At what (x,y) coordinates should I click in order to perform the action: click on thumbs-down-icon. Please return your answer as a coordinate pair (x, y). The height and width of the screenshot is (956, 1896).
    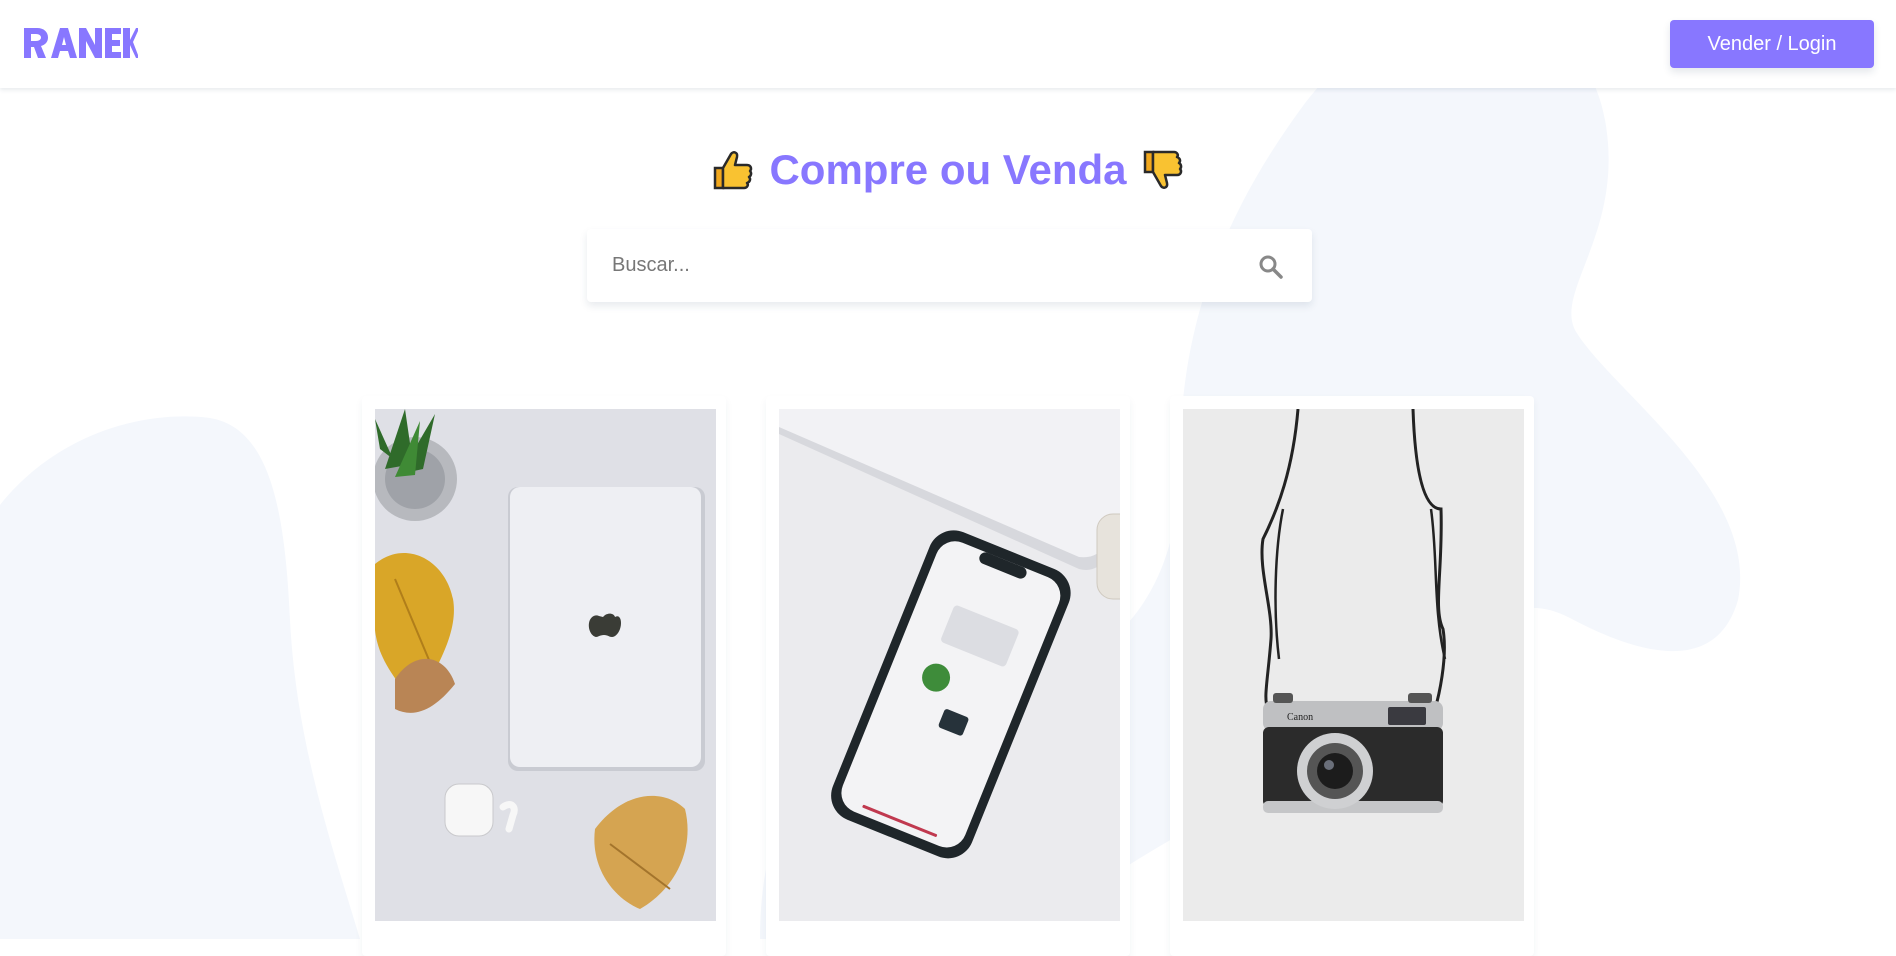
    Looking at the image, I should click on (1162, 169).